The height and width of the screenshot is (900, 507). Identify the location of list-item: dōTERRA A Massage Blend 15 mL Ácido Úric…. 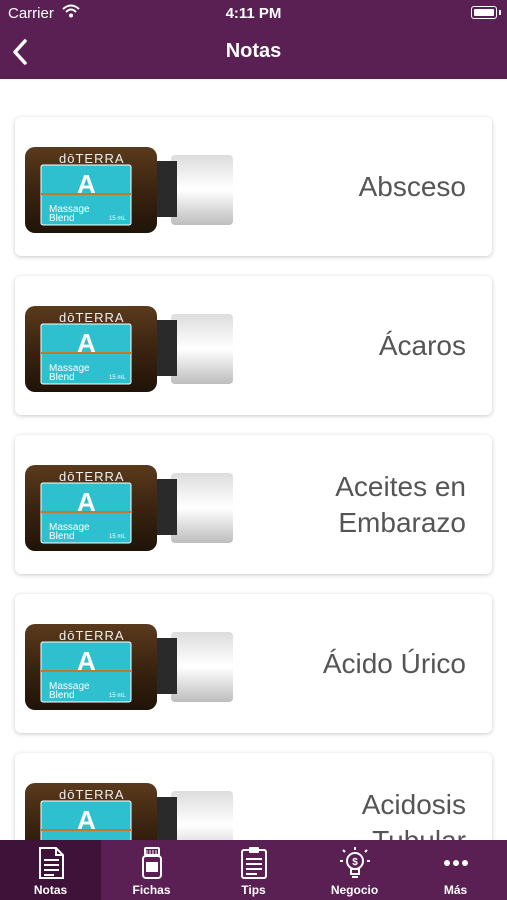
(253, 663).